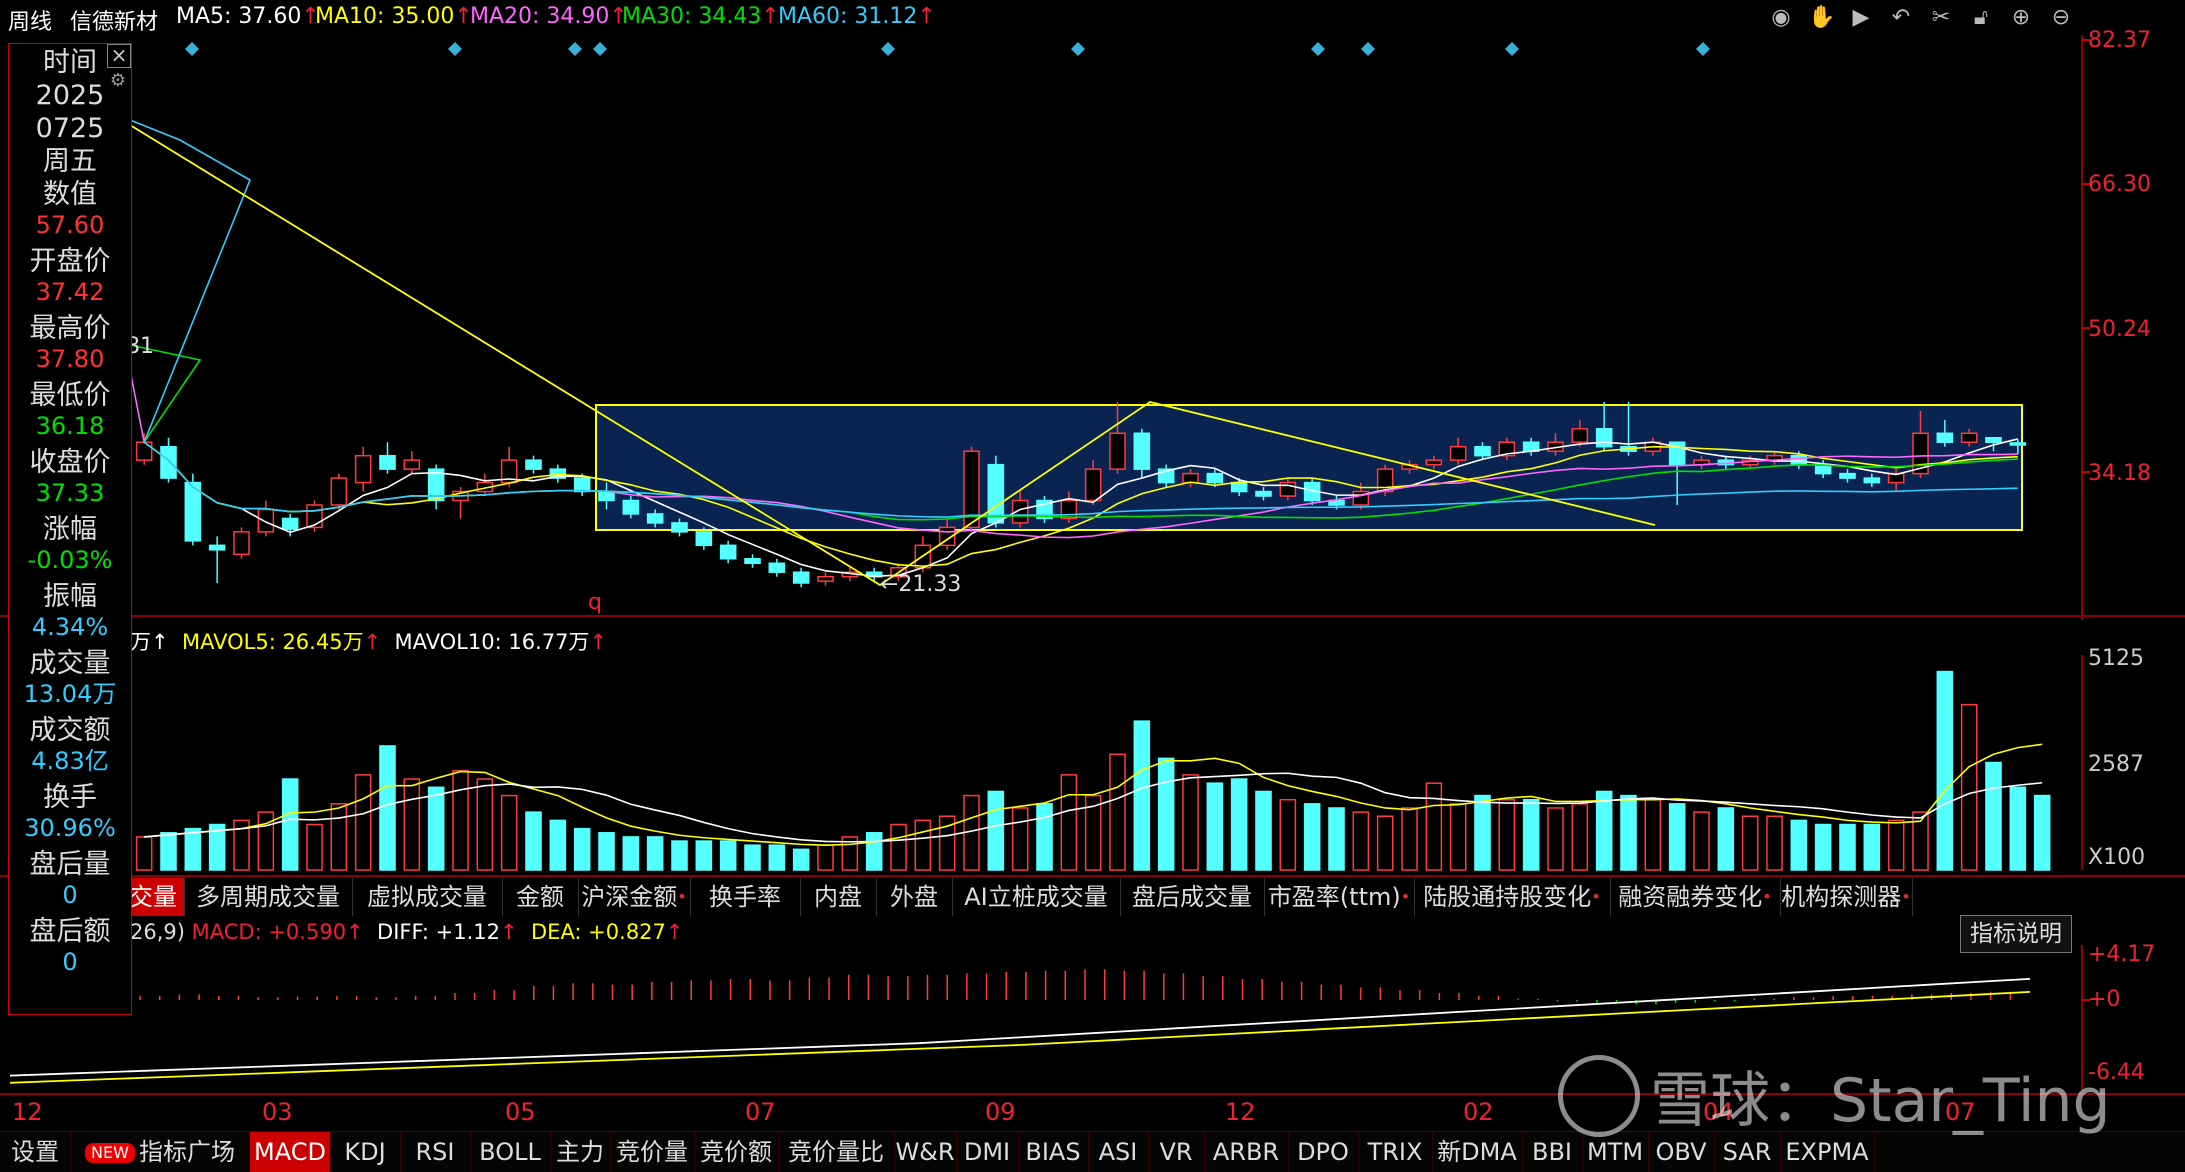  Describe the element at coordinates (1695, 897) in the screenshot. I see `indicator-tab: 融资融券变化•` at that location.